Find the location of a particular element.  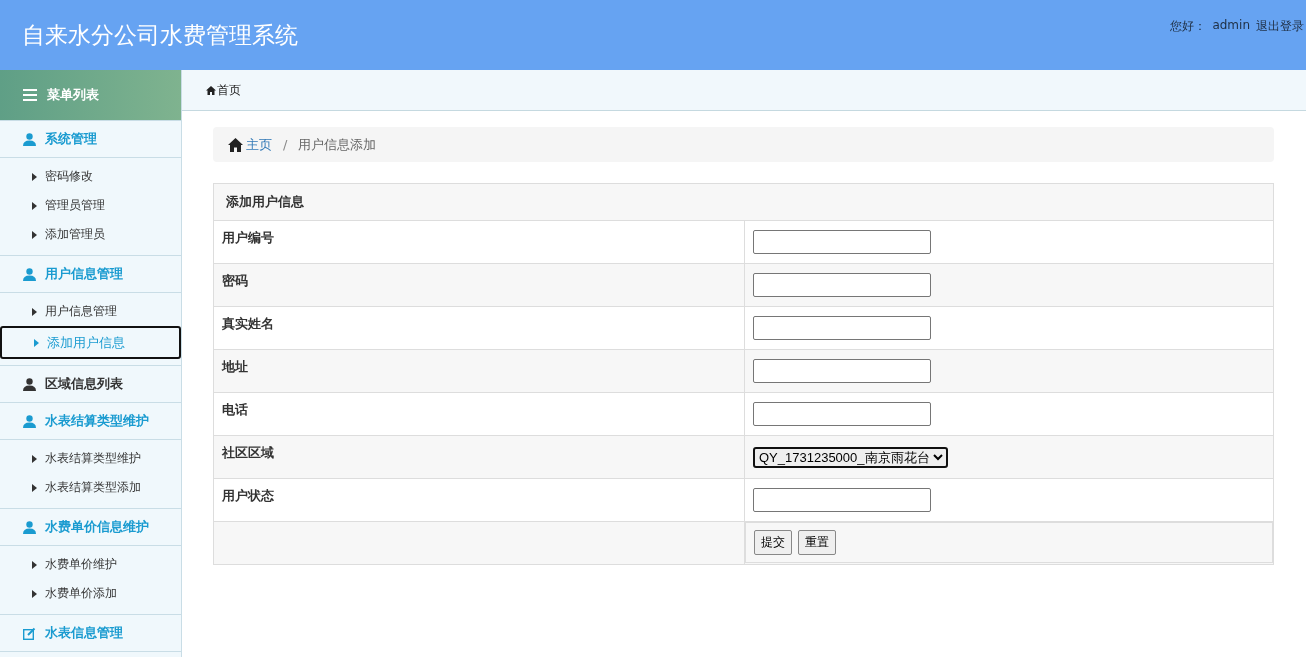

app-title: 自来水分公司水费管理系统 is located at coordinates (160, 35).